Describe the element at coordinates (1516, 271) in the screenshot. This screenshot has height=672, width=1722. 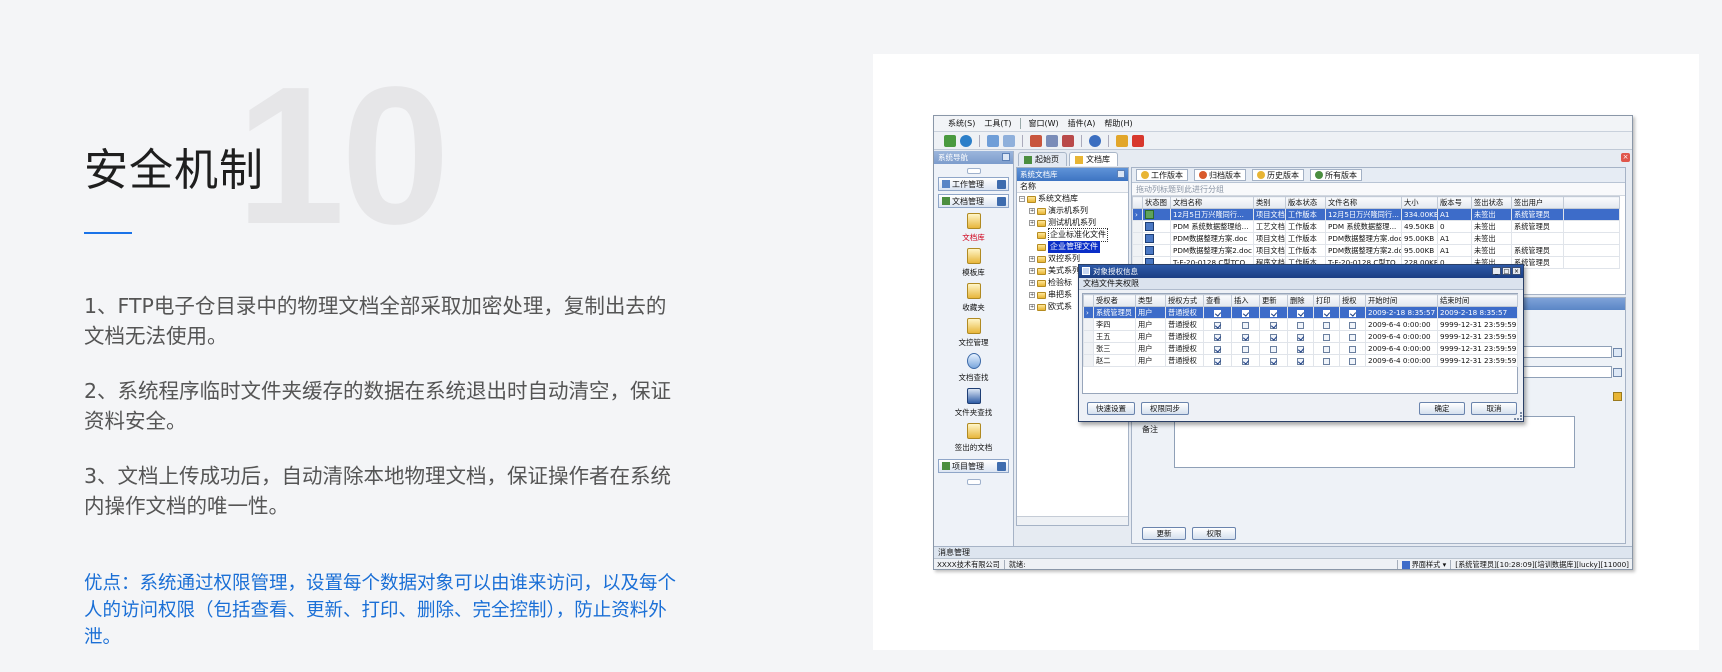
I see `close-icon: ×` at that location.